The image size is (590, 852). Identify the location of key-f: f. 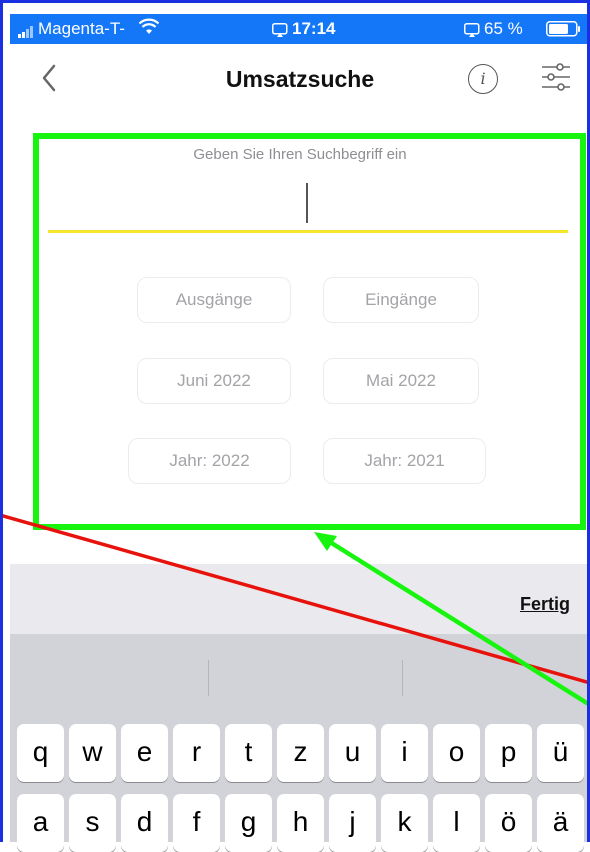
(196, 823).